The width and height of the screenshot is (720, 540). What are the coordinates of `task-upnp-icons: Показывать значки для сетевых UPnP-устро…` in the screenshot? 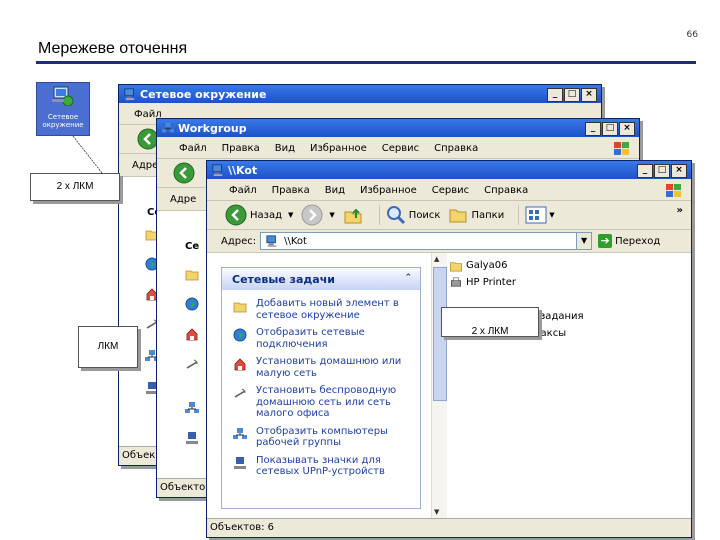 It's located at (321, 466).